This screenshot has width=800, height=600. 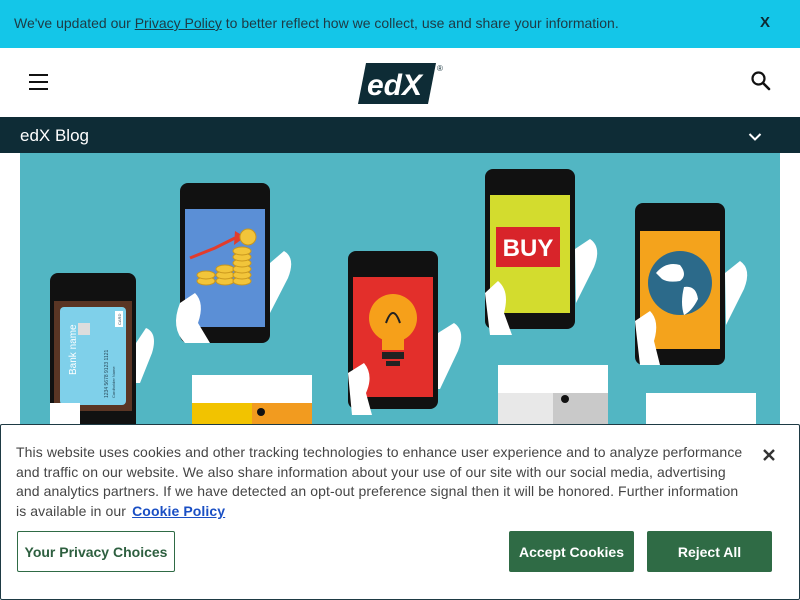 I want to click on buy-sign: BUY, so click(x=528, y=248).